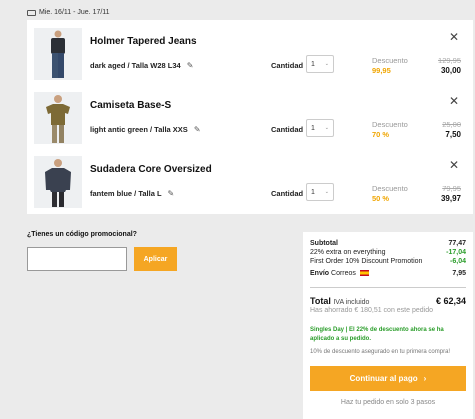  I want to click on extra-discount-label: 22% extra on everything, so click(348, 252).